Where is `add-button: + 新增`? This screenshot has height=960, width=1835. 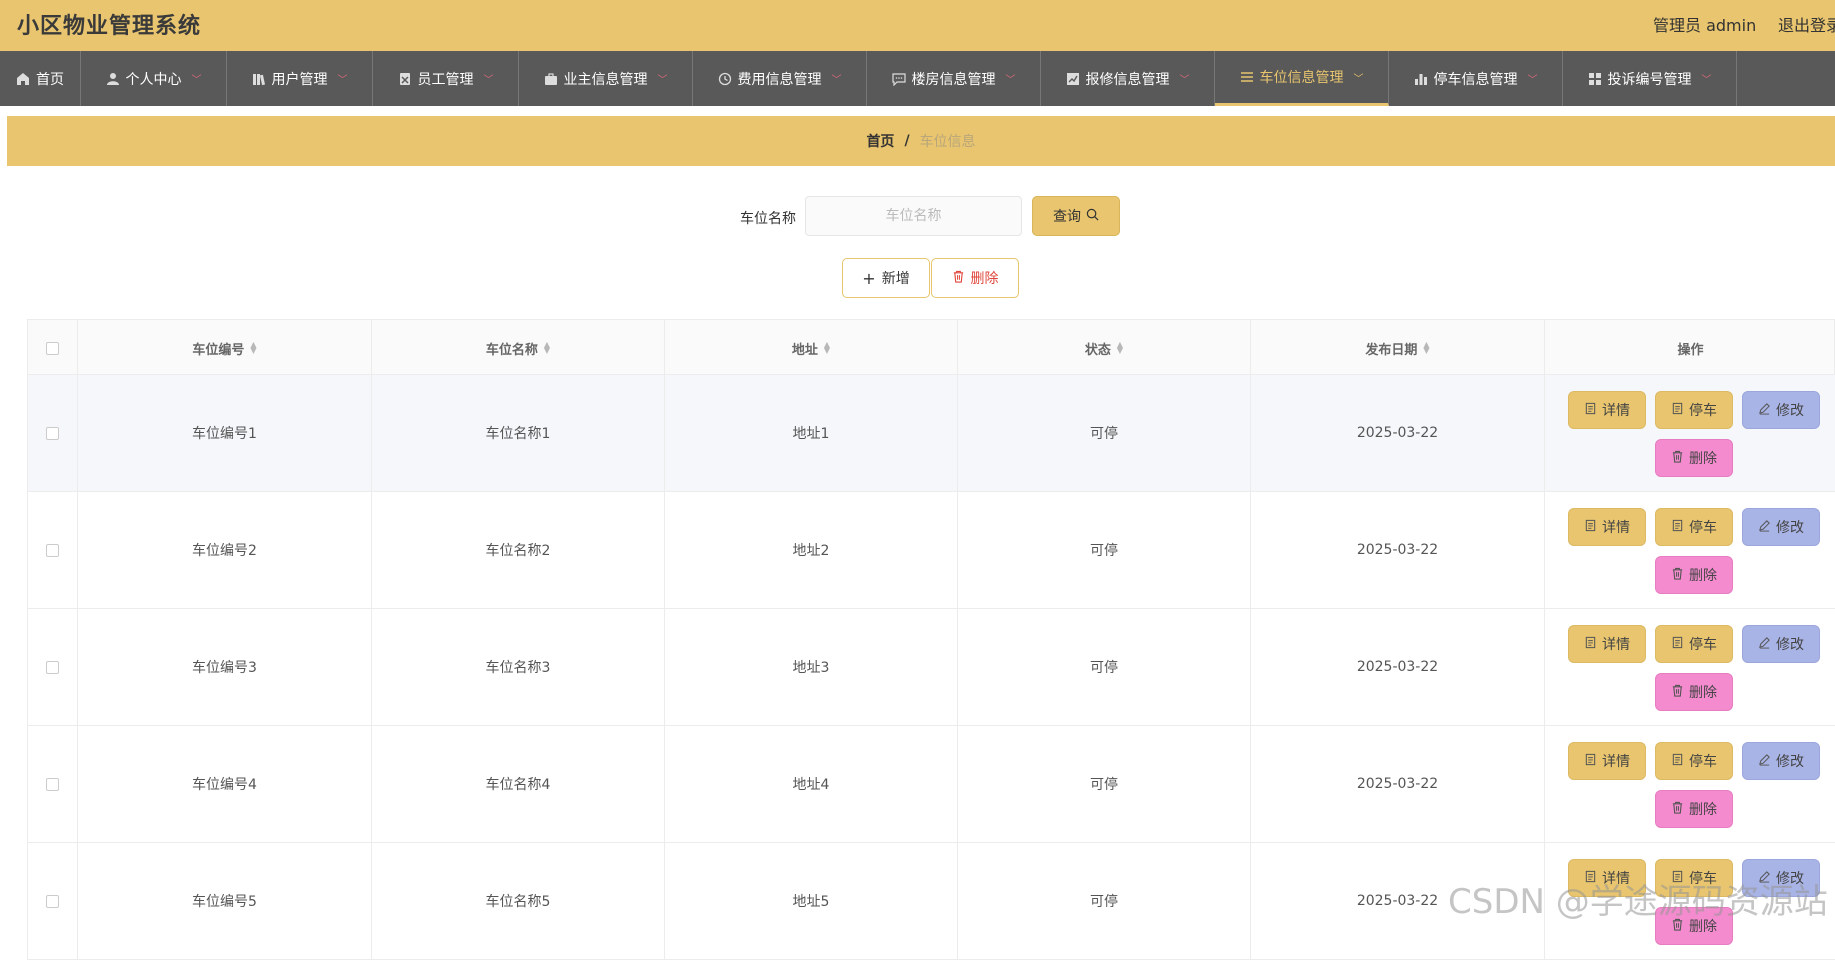
add-button: + 新增 is located at coordinates (886, 278).